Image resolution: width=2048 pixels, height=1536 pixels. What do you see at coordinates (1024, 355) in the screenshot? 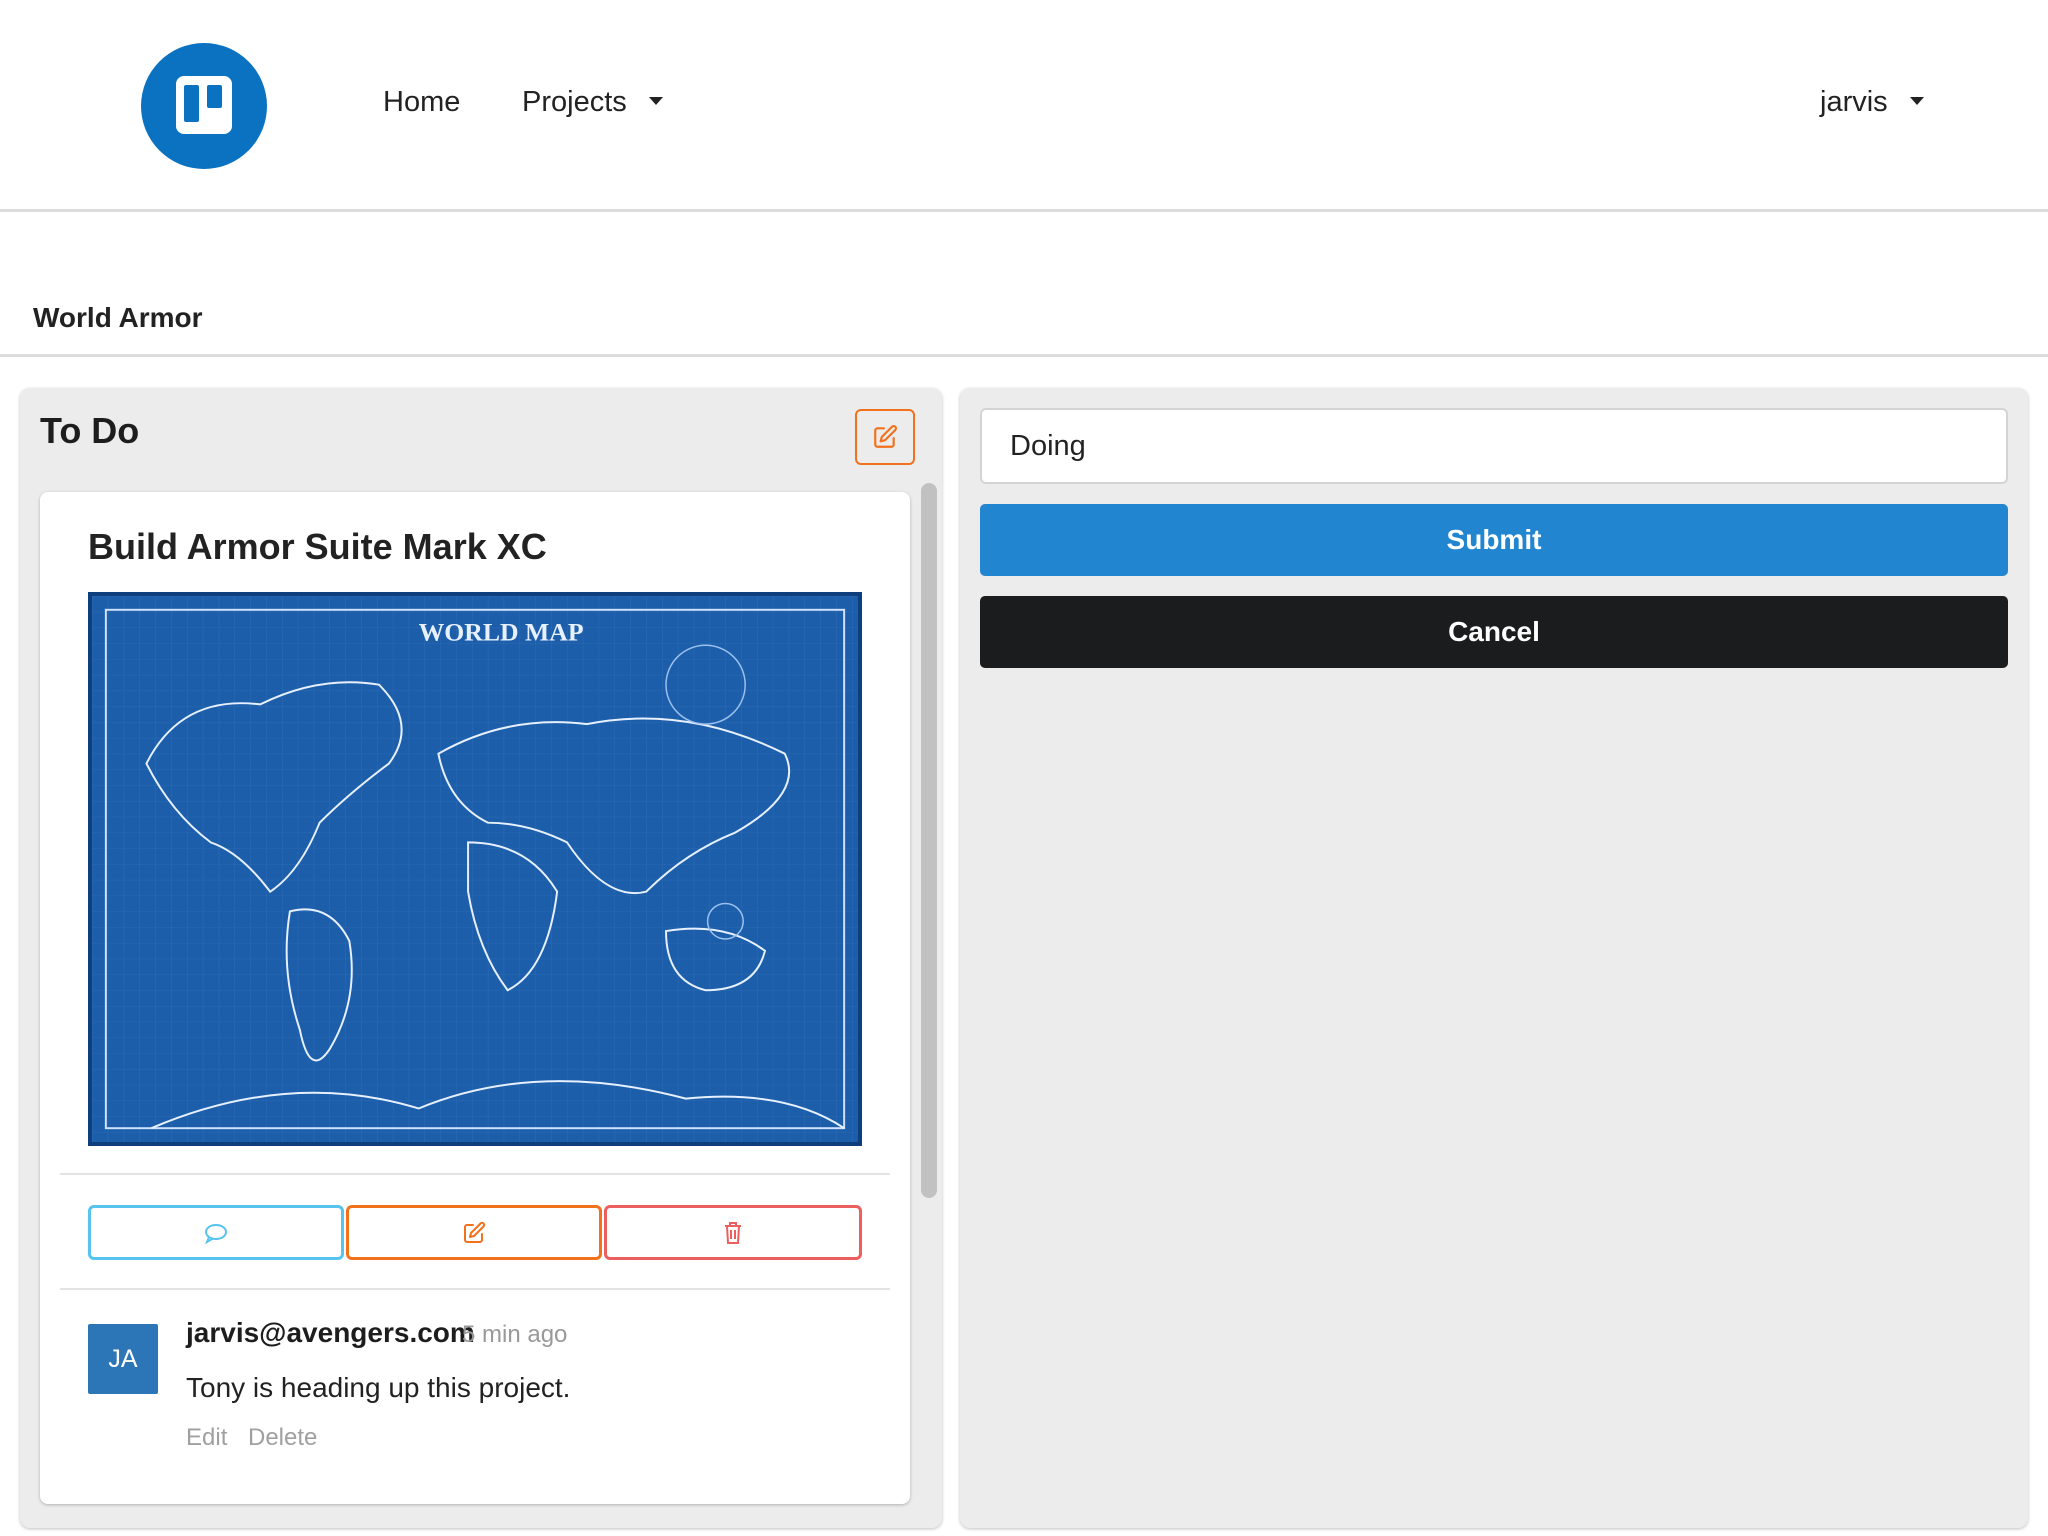
I see `title-divider` at bounding box center [1024, 355].